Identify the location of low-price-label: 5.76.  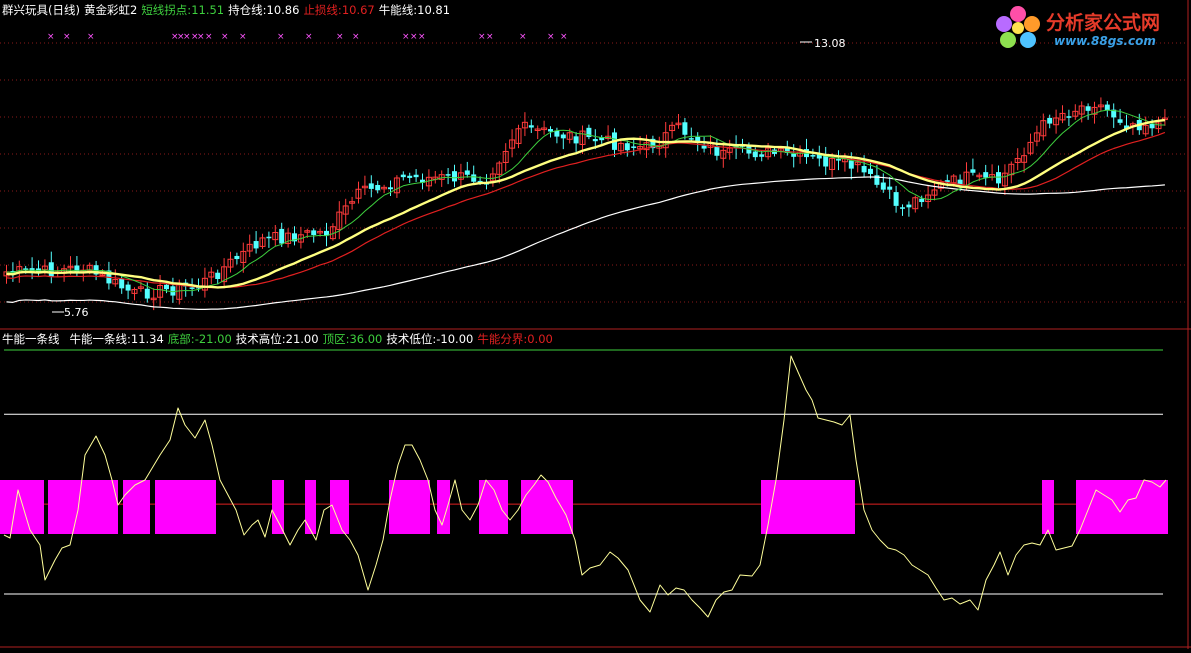
(76, 312).